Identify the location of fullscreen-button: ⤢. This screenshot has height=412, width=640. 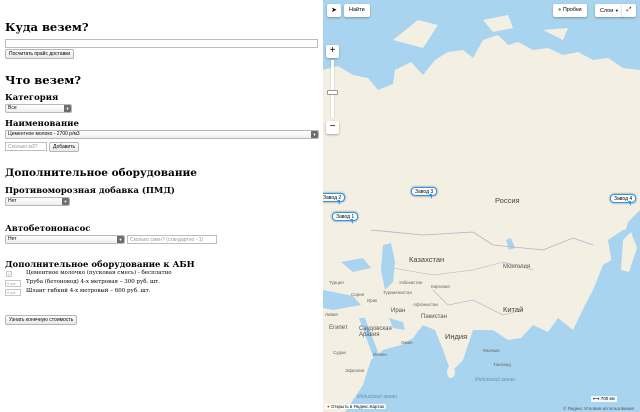
(629, 10).